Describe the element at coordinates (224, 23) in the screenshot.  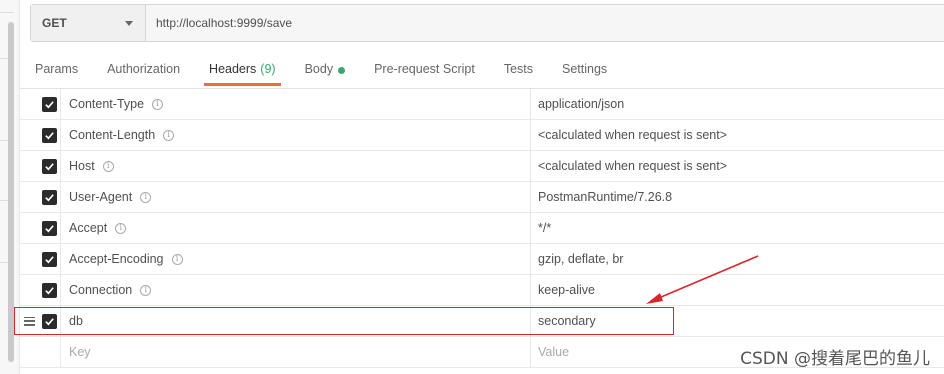
I see `url-text: http://localhost:9999/save` at that location.